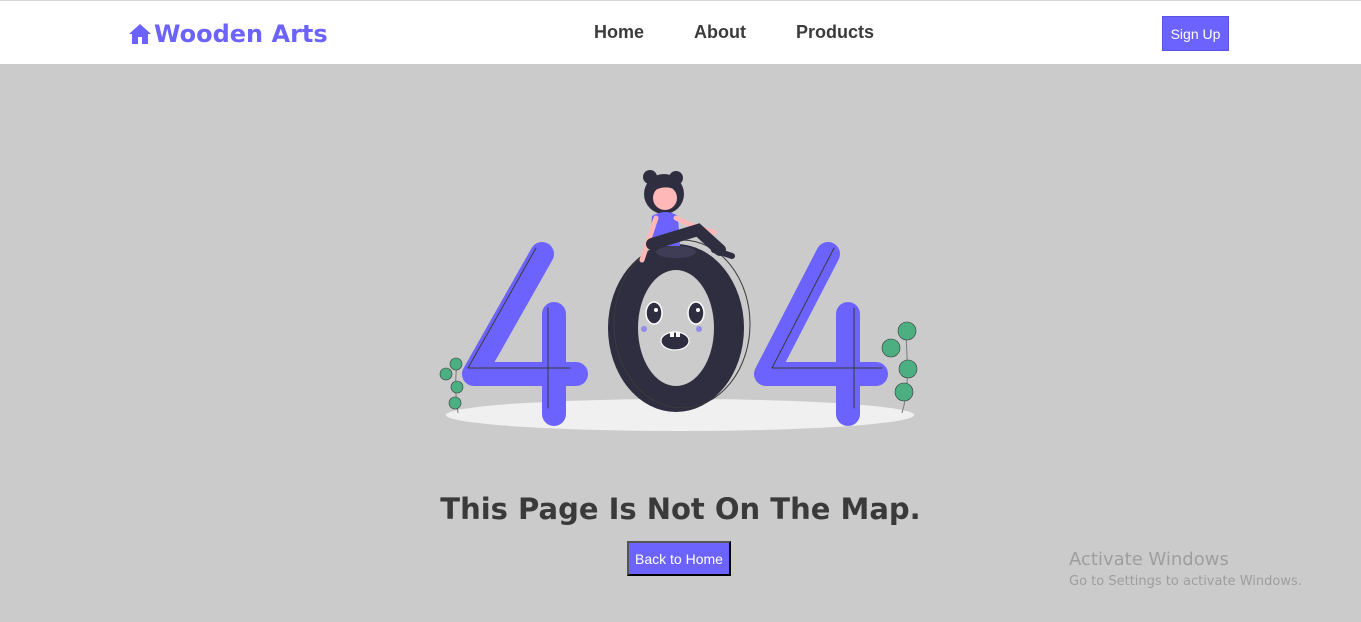  I want to click on brand-logo: Wooden Arts, so click(228, 34).